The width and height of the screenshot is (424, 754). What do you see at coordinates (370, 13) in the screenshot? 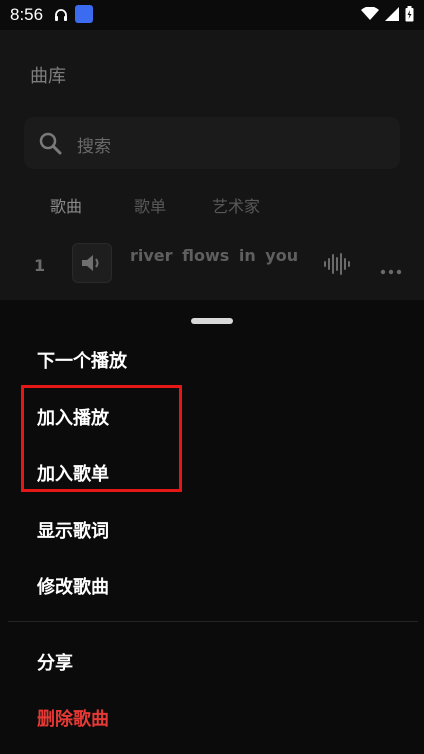
I see `wifi-icon` at bounding box center [370, 13].